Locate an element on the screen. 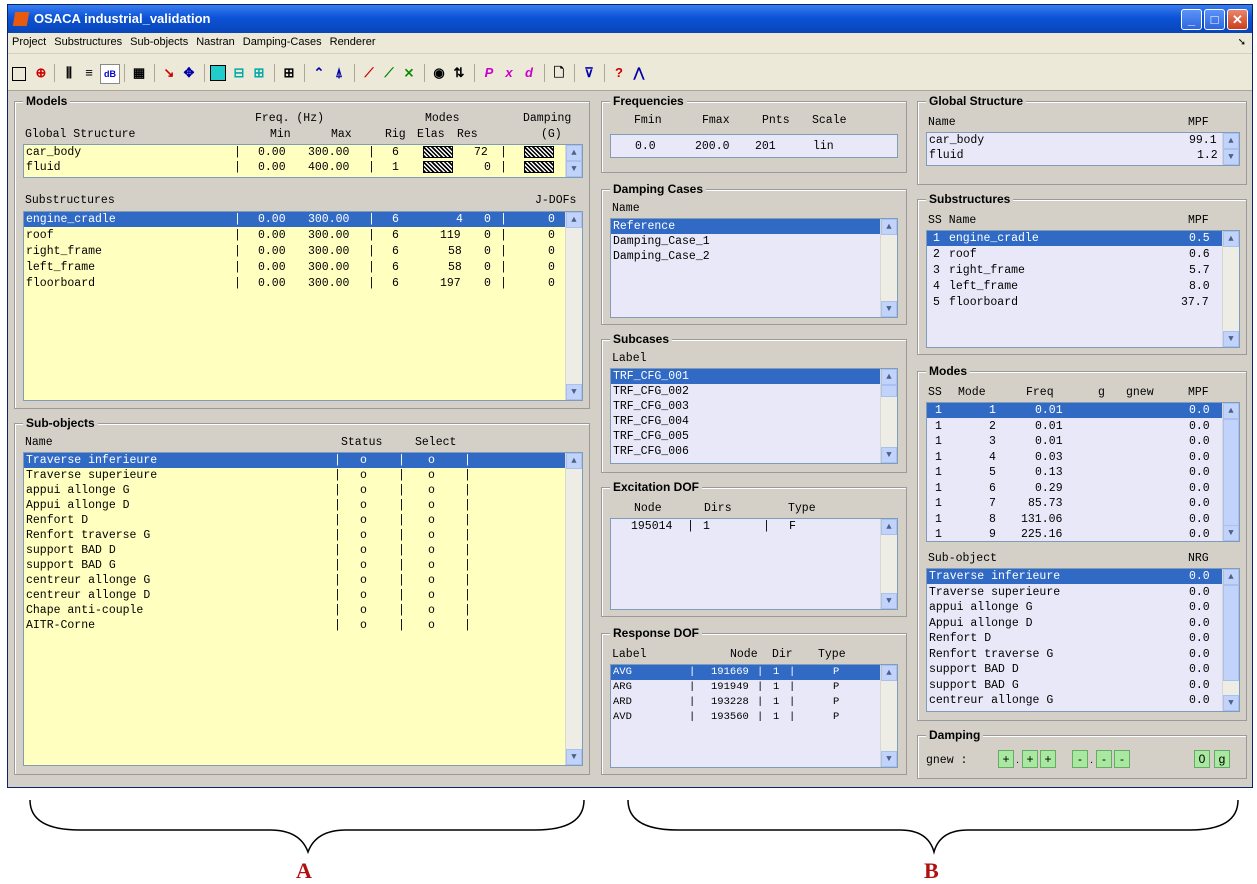  table-row: 1 6 0.29 0.0 is located at coordinates (1075, 488).